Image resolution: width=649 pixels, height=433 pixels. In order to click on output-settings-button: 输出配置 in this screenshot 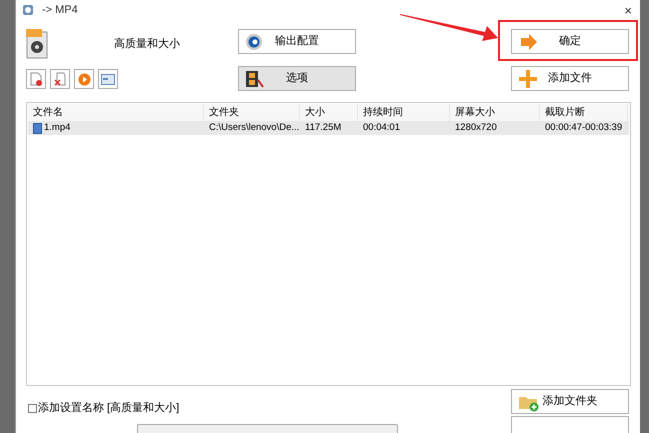, I will do `click(297, 41)`.